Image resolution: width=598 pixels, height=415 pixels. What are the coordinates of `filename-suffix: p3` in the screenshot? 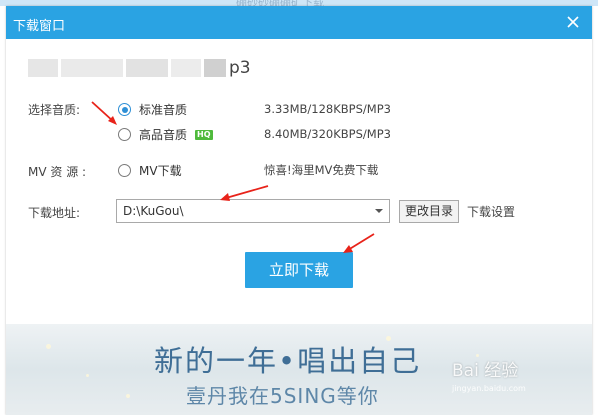 It's located at (240, 68).